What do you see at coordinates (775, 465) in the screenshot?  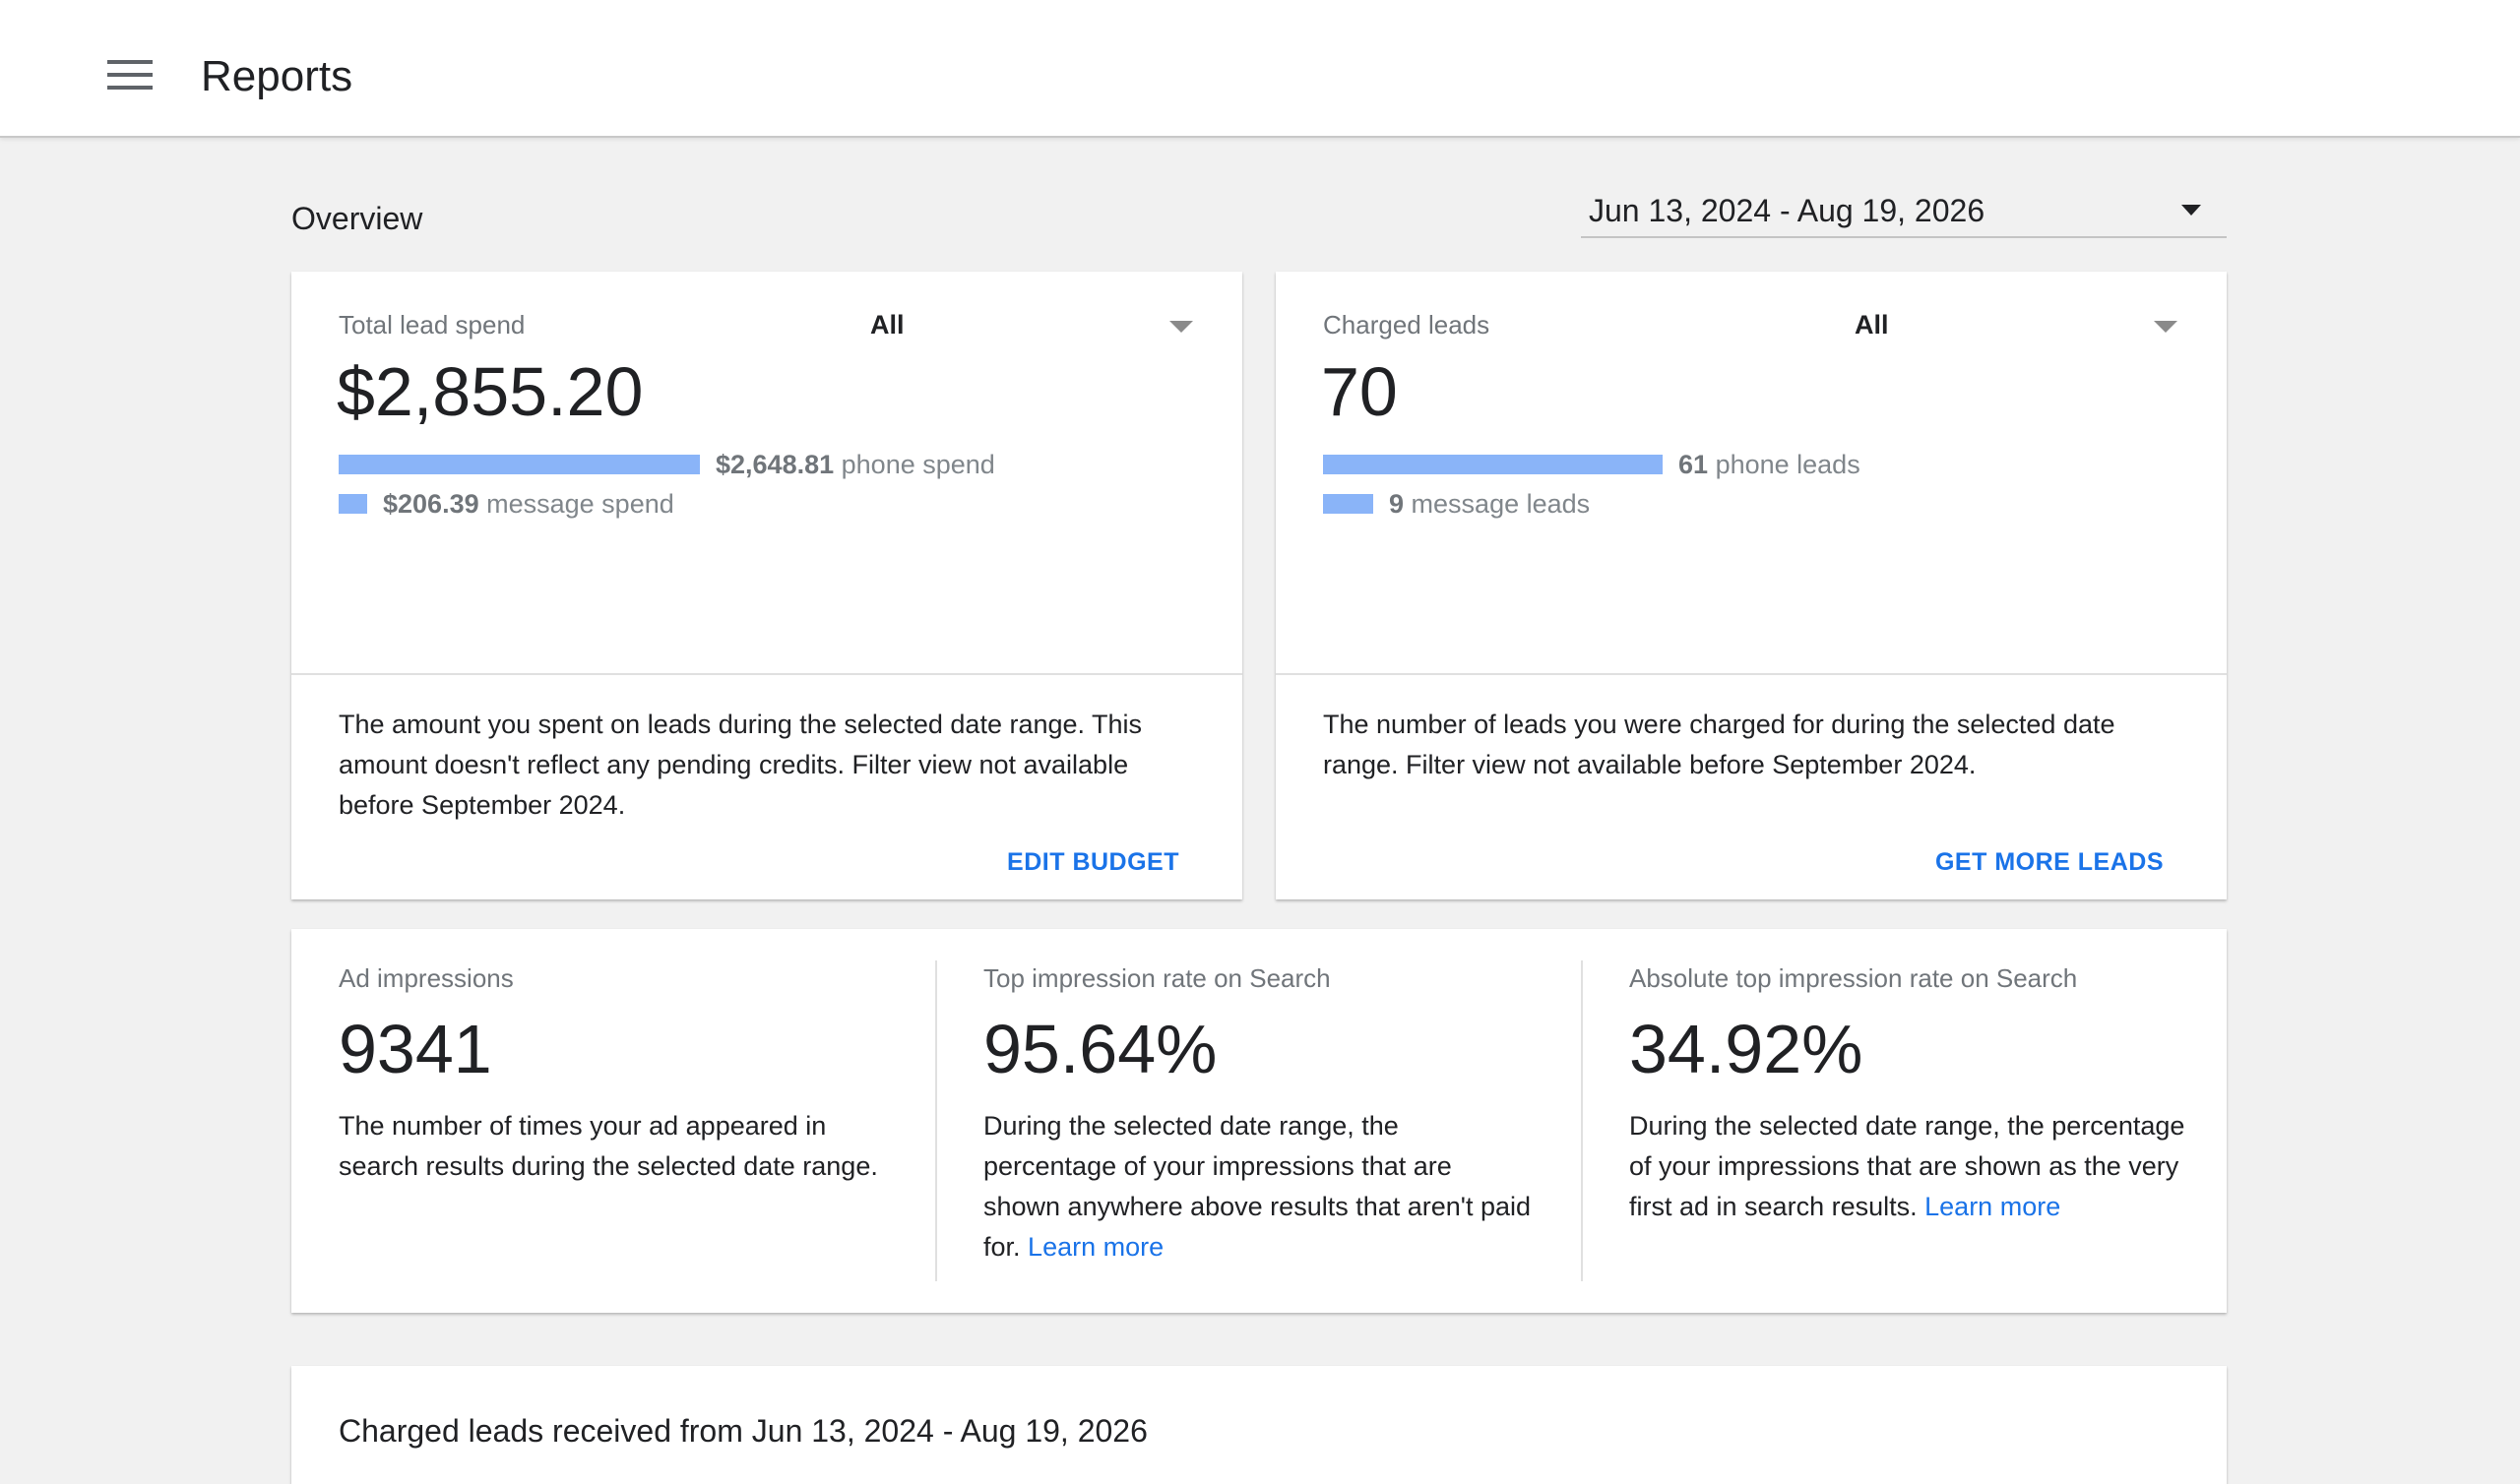 I see `phone-spend-amount: $2,648.81` at bounding box center [775, 465].